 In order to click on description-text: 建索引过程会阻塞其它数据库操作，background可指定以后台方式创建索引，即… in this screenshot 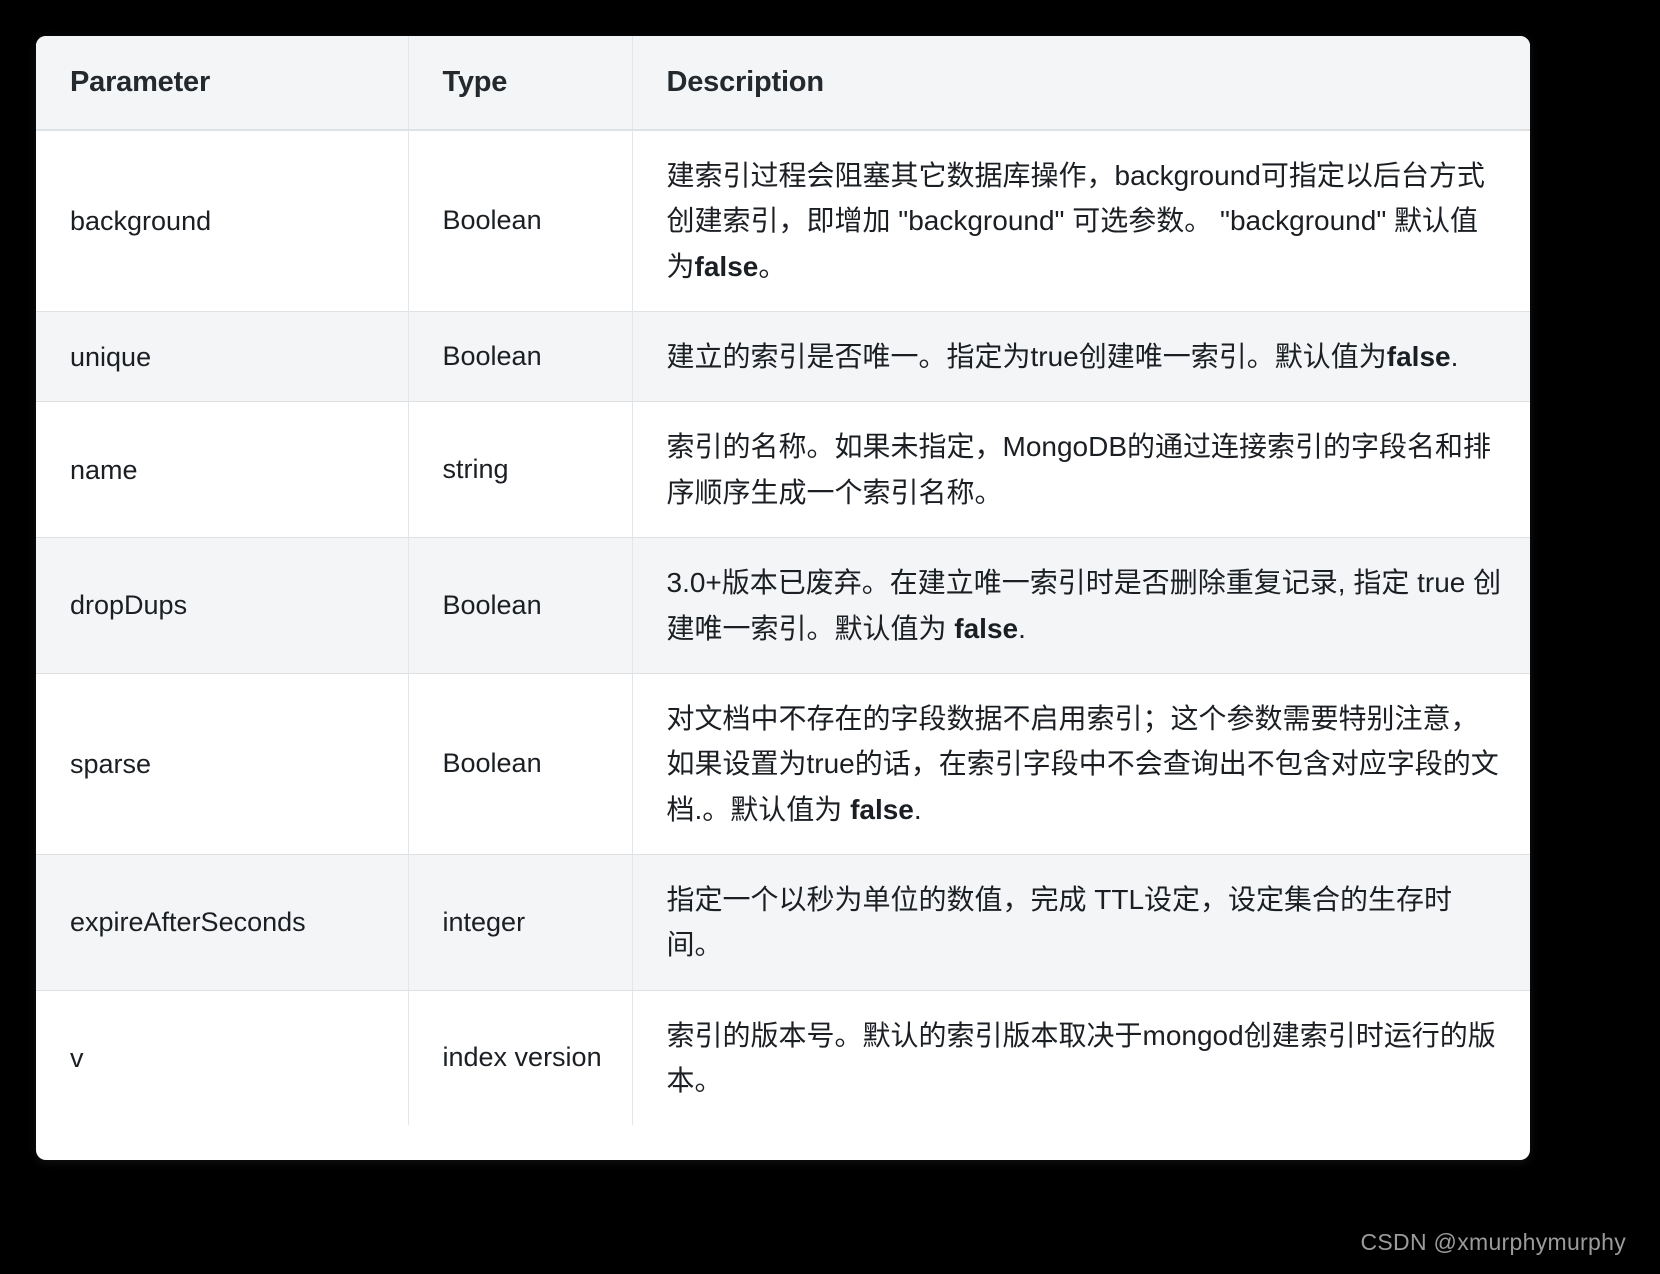, I will do `click(1075, 221)`.